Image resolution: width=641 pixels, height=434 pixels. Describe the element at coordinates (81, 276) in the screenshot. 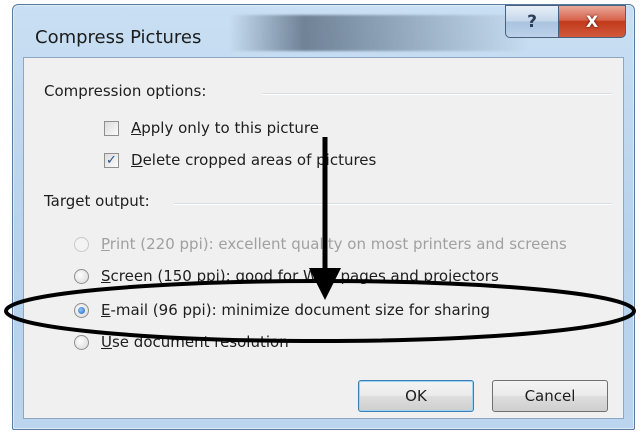

I see `screen-radio` at that location.